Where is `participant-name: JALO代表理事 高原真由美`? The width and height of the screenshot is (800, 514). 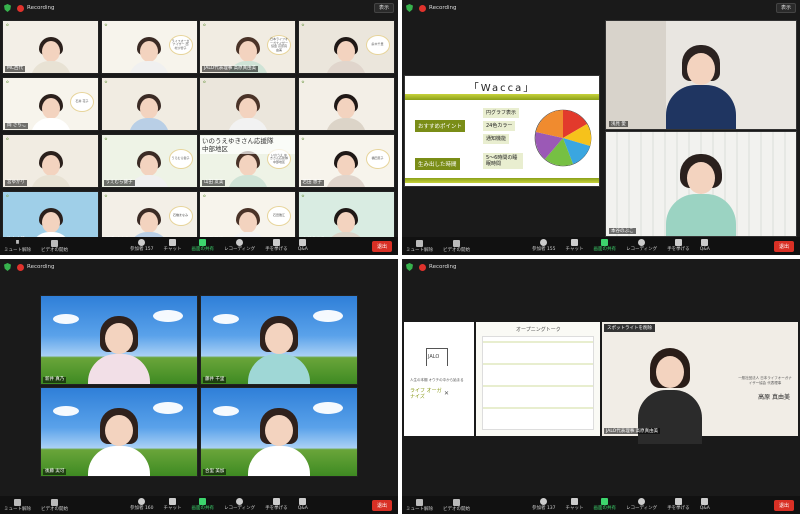 participant-name: JALO代表理事 高原真由美 is located at coordinates (230, 69).